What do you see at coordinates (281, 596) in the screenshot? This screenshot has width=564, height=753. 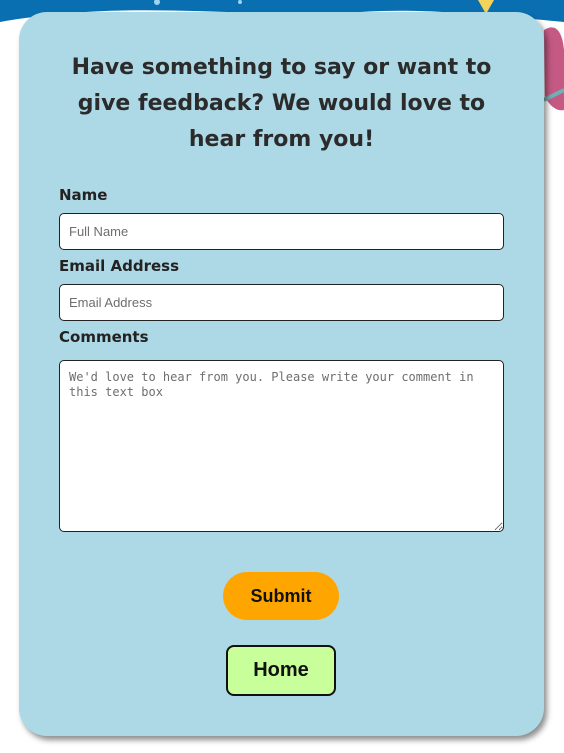 I see `submit-button: Submit` at bounding box center [281, 596].